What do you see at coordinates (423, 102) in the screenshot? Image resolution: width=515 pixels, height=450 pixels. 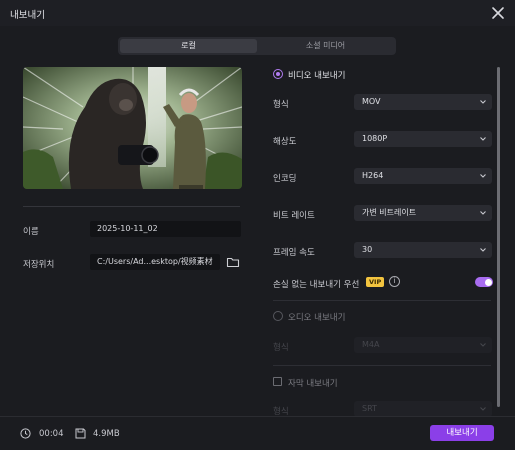 I see `format-select: MOV` at bounding box center [423, 102].